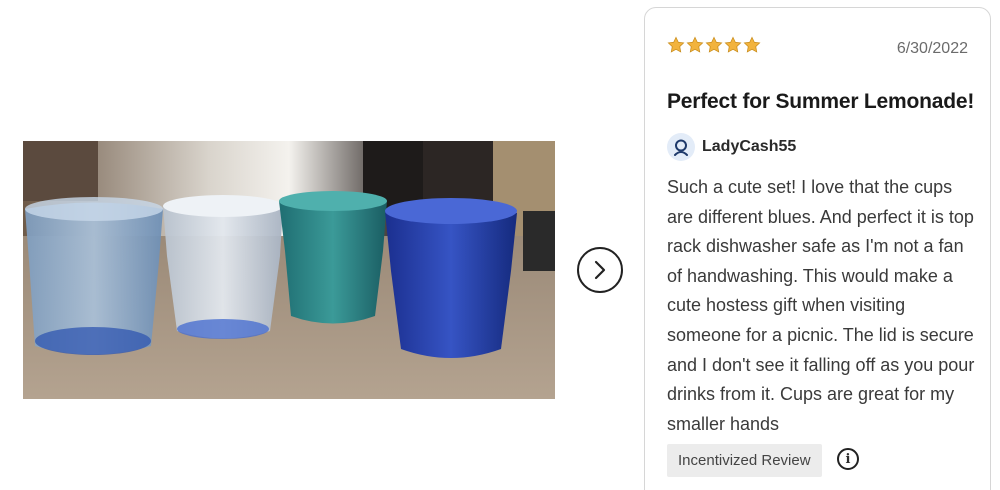 This screenshot has width=1000, height=490. I want to click on star-rating, so click(714, 45).